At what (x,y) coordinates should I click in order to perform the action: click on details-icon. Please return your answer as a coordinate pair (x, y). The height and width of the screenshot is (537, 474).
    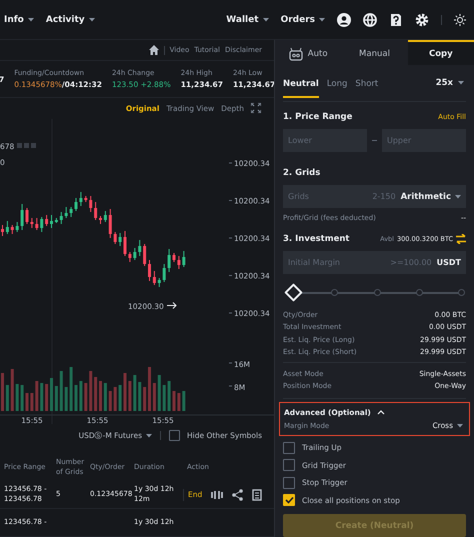
    Looking at the image, I should click on (257, 494).